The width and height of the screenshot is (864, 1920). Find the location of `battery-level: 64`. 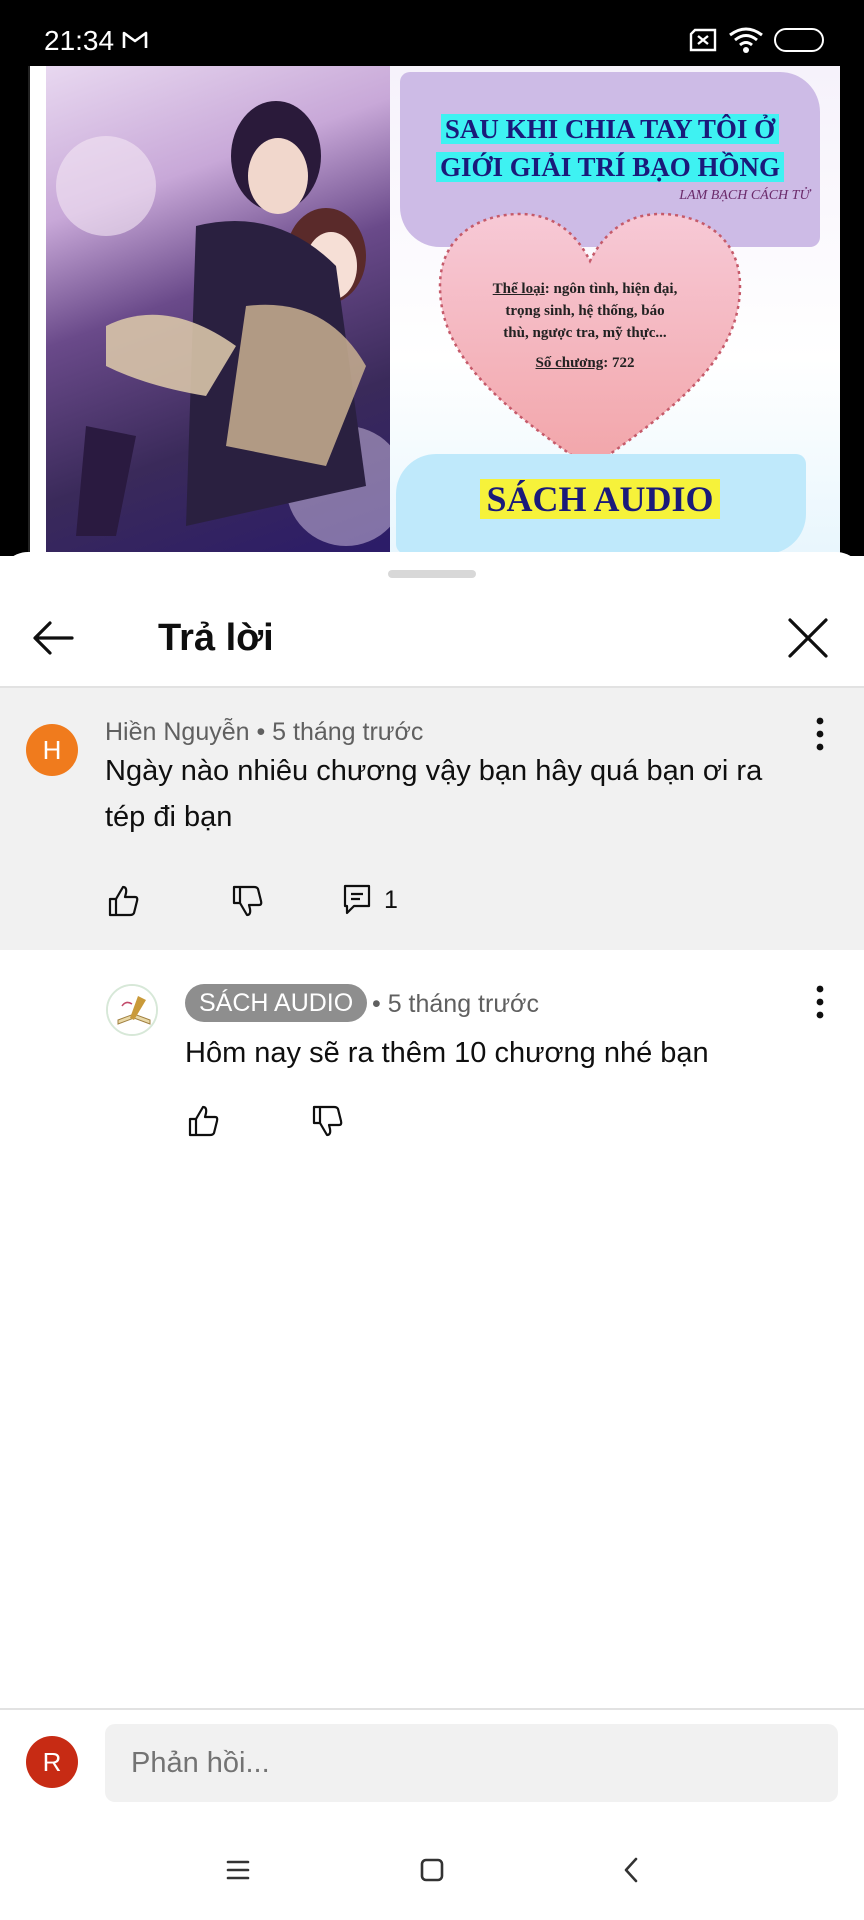

battery-level: 64 is located at coordinates (799, 39).